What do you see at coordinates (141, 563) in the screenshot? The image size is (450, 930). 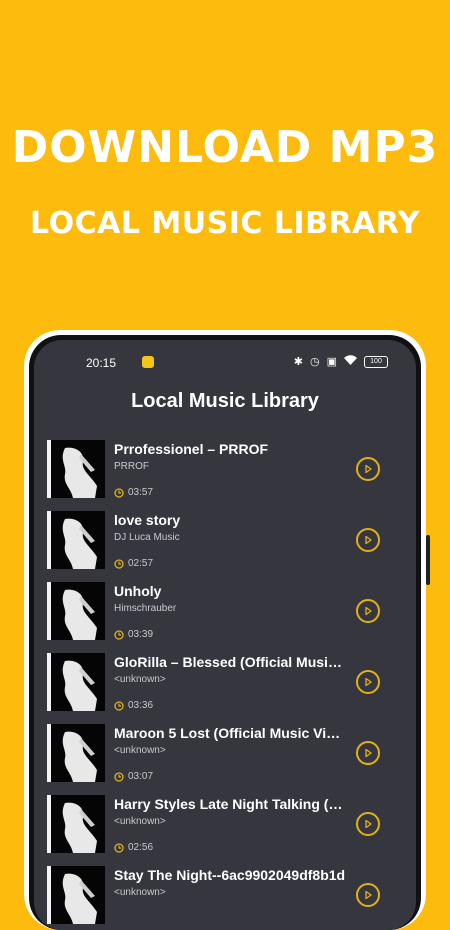 I see `track-duration: 02:57` at bounding box center [141, 563].